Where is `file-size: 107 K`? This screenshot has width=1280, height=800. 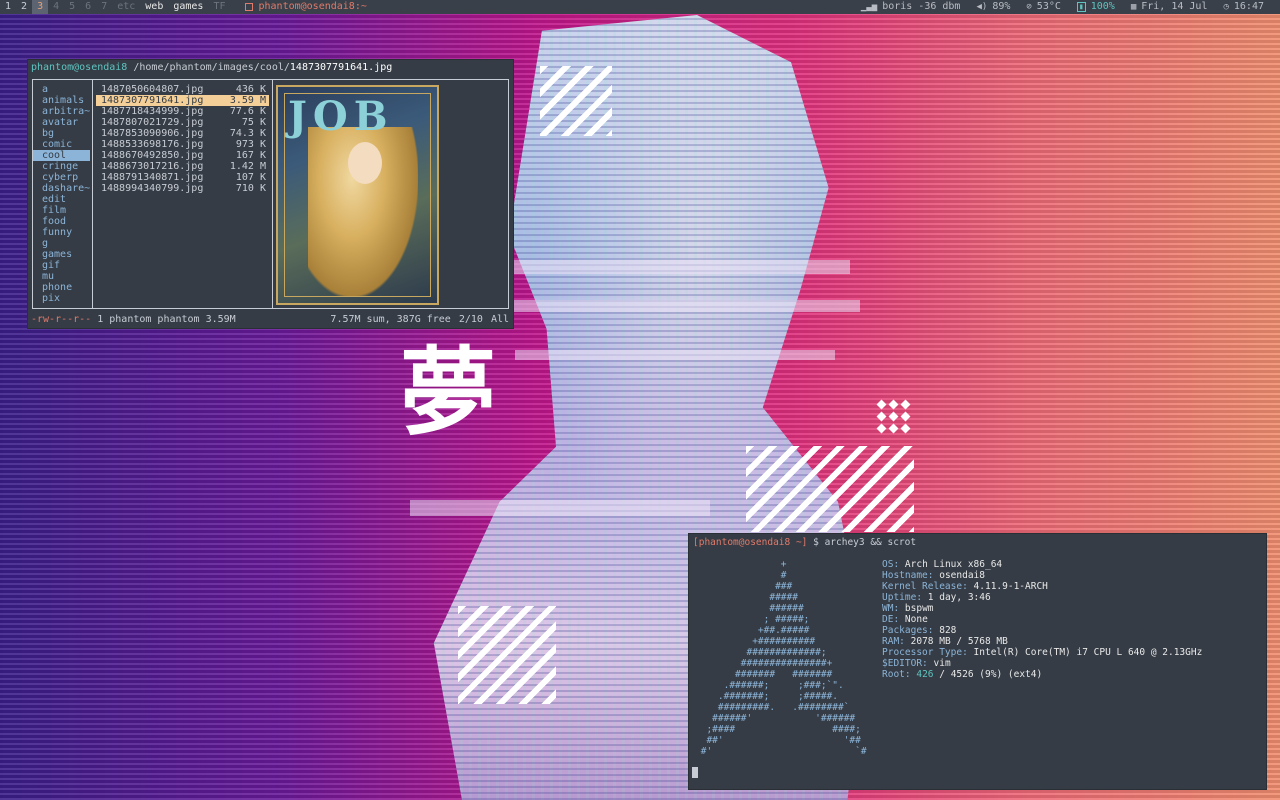 file-size: 107 K is located at coordinates (250, 177).